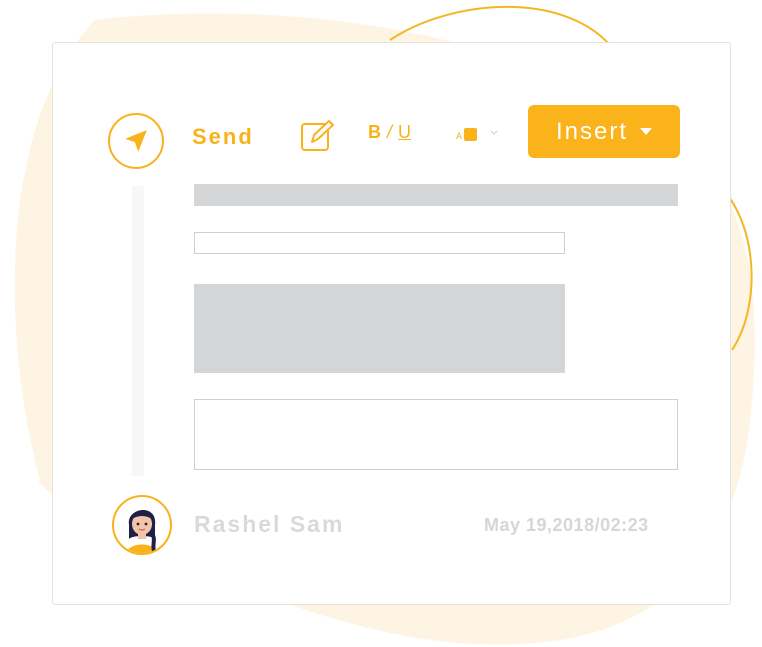  I want to click on author-name: Rashel Sam, so click(269, 524).